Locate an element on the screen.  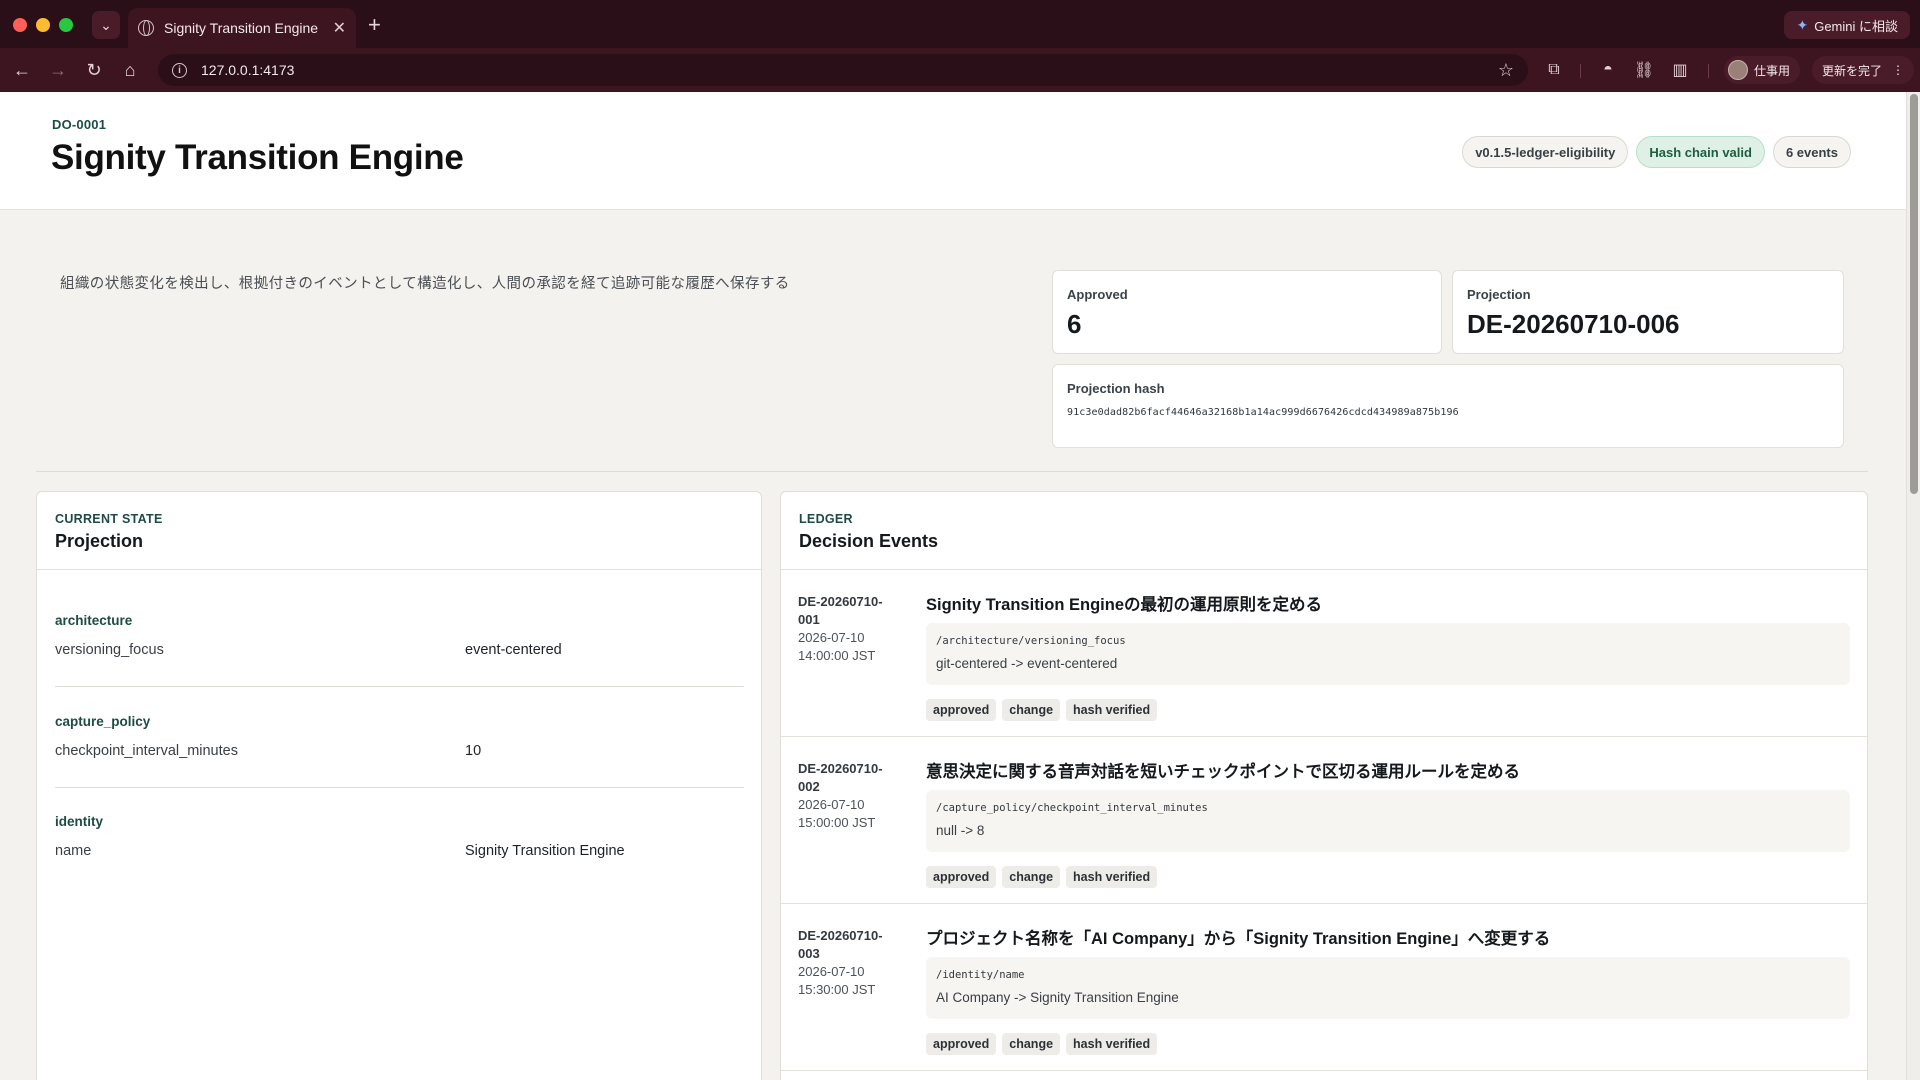
event-timestamp: 2026-07-10 15:00:00 JST is located at coordinates (837, 813).